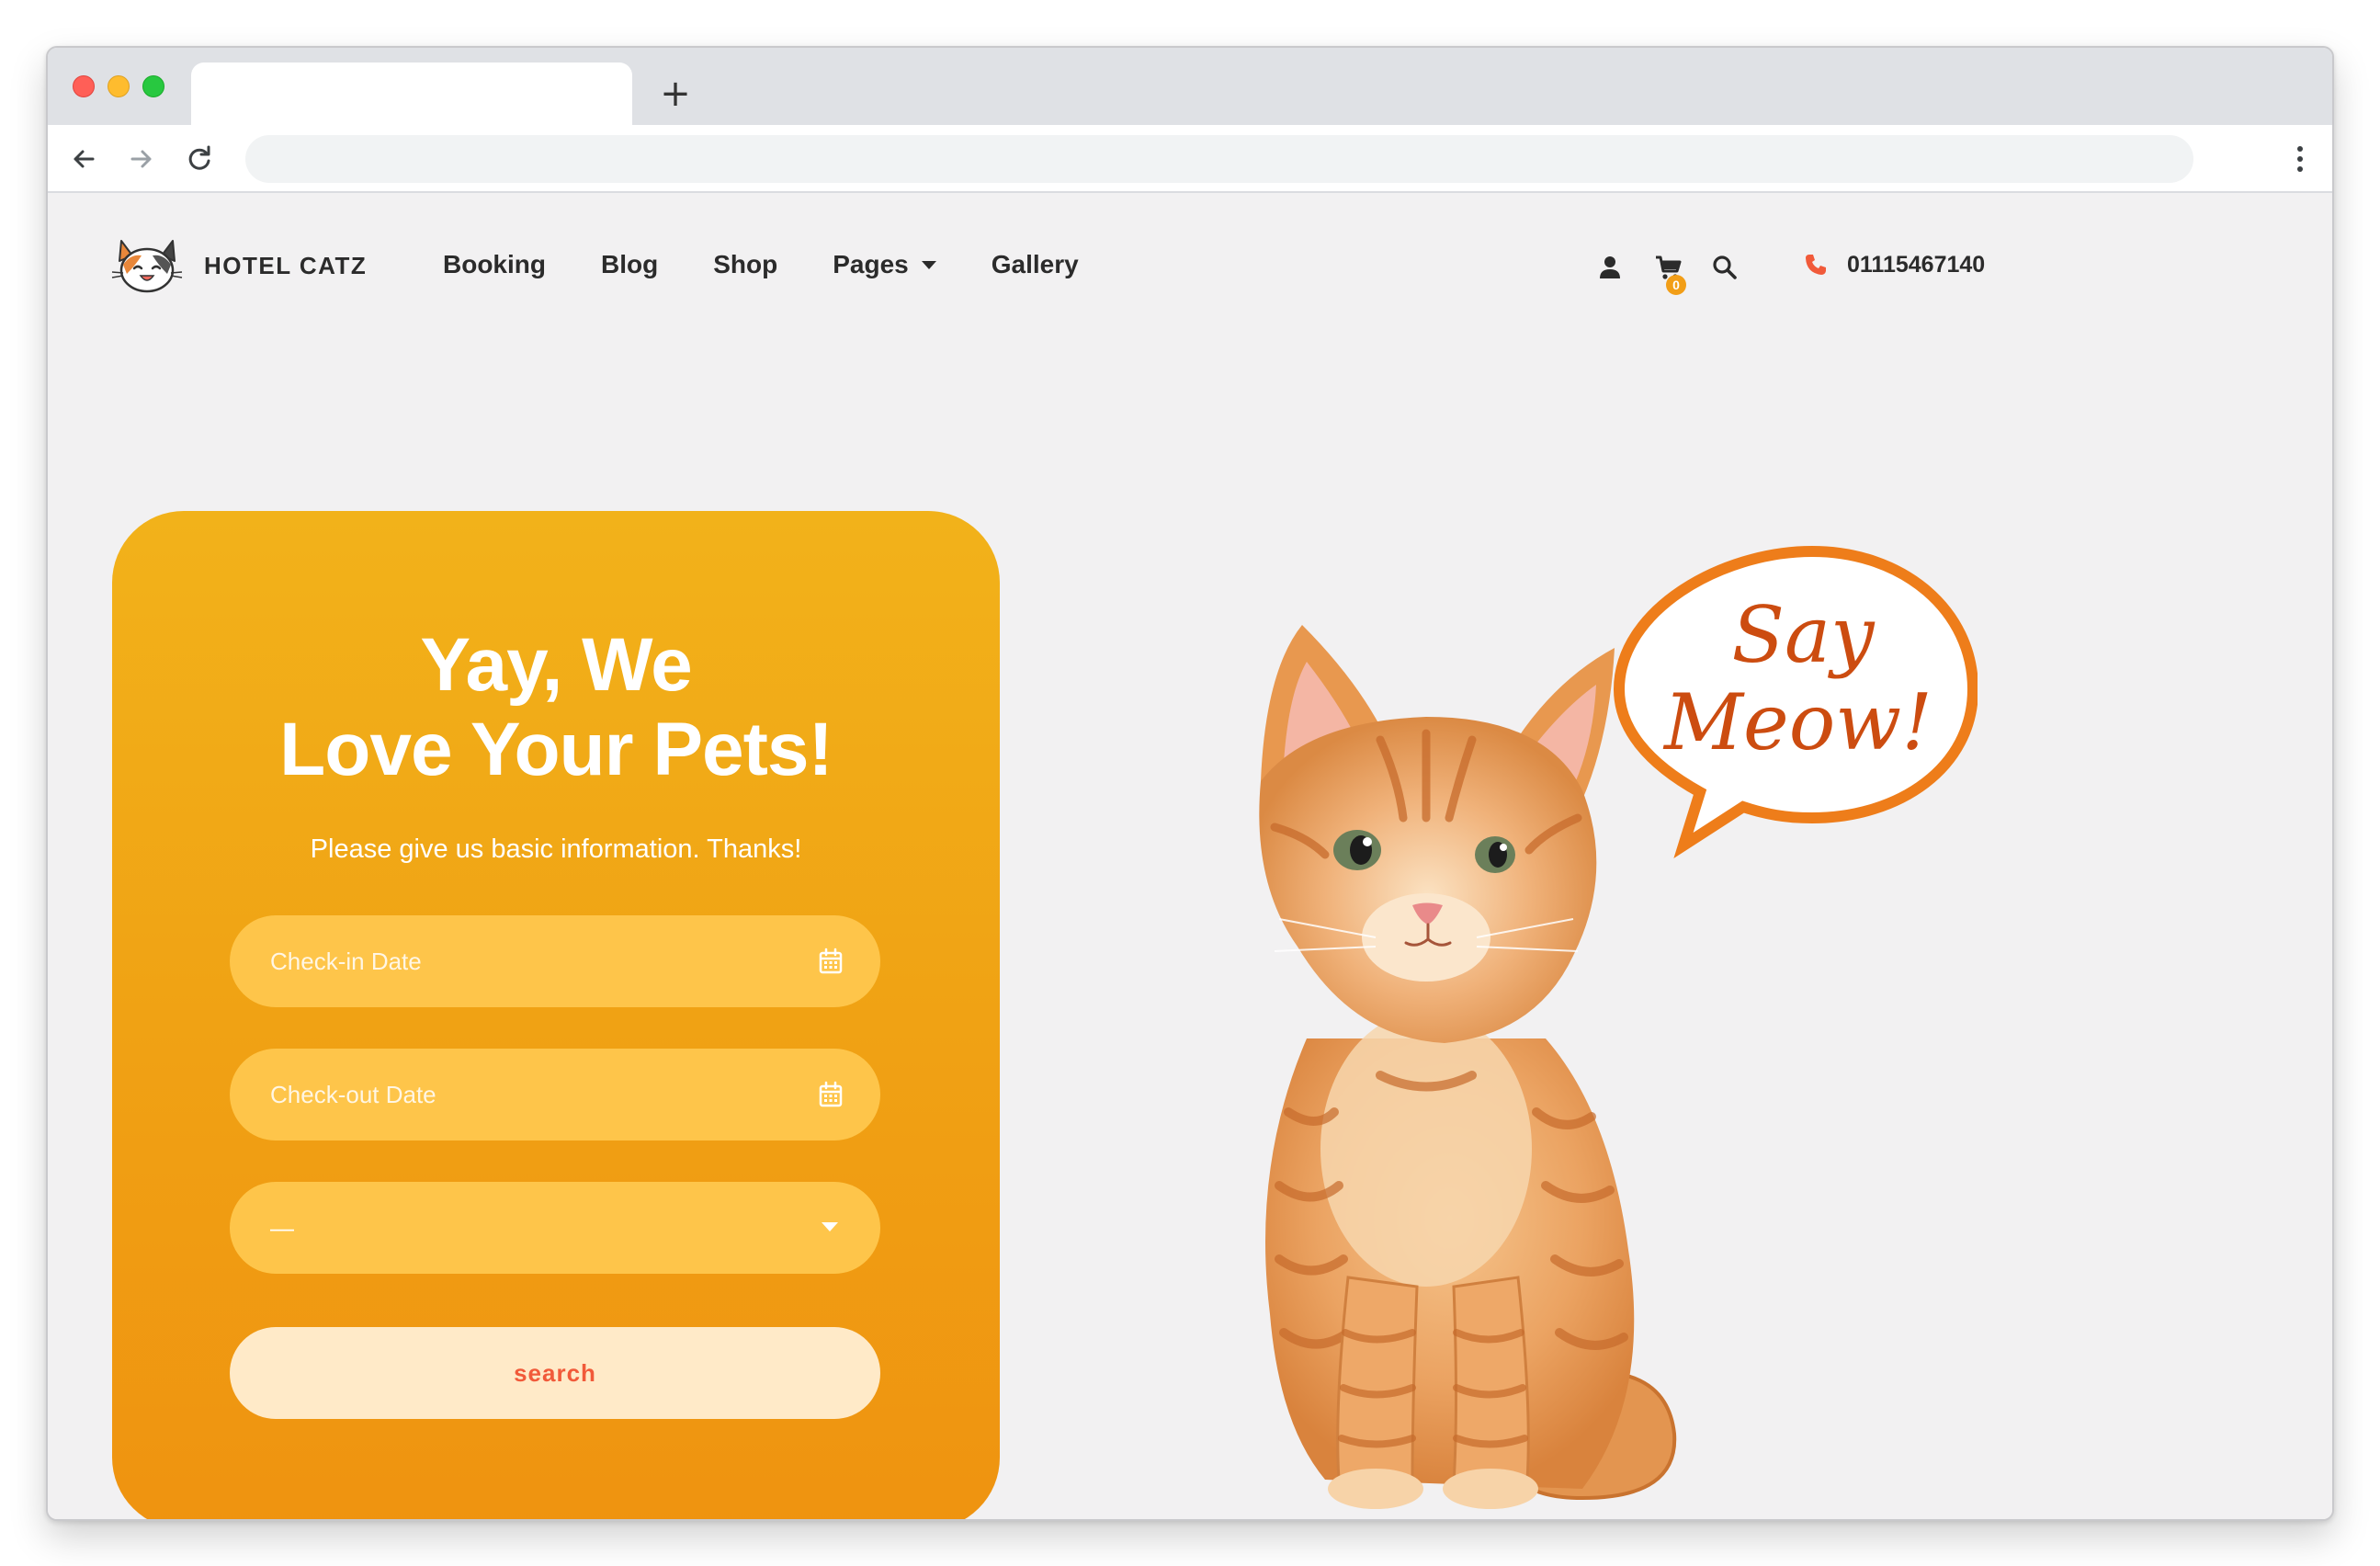 Image resolution: width=2380 pixels, height=1566 pixels. I want to click on search-button: search, so click(555, 1373).